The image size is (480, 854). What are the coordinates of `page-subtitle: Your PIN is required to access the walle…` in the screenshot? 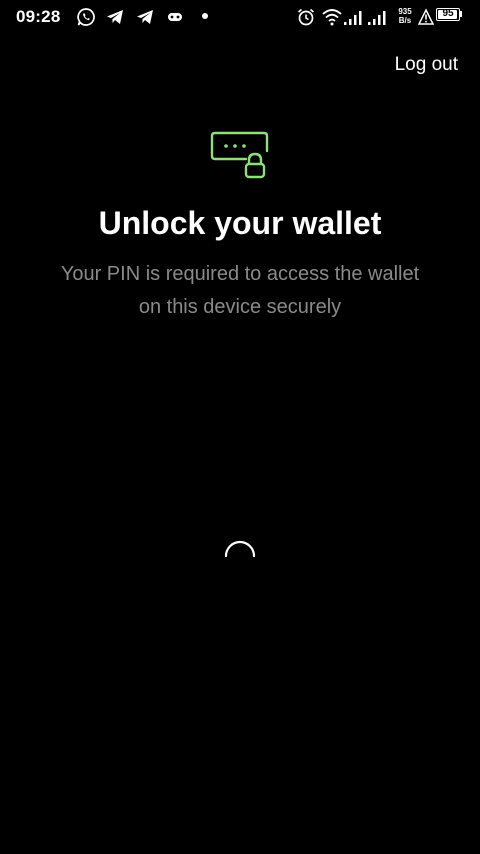 It's located at (240, 290).